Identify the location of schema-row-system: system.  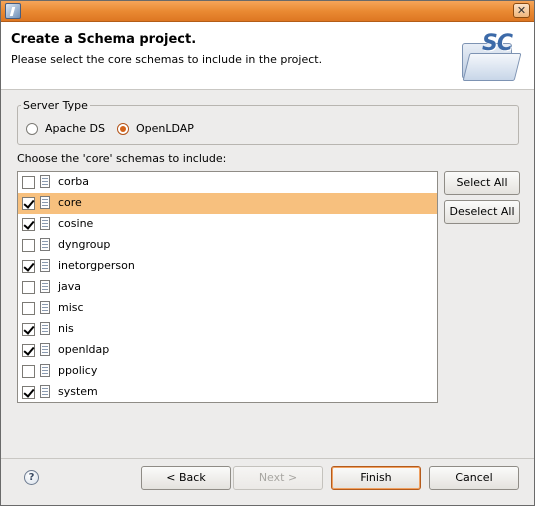
(227, 392).